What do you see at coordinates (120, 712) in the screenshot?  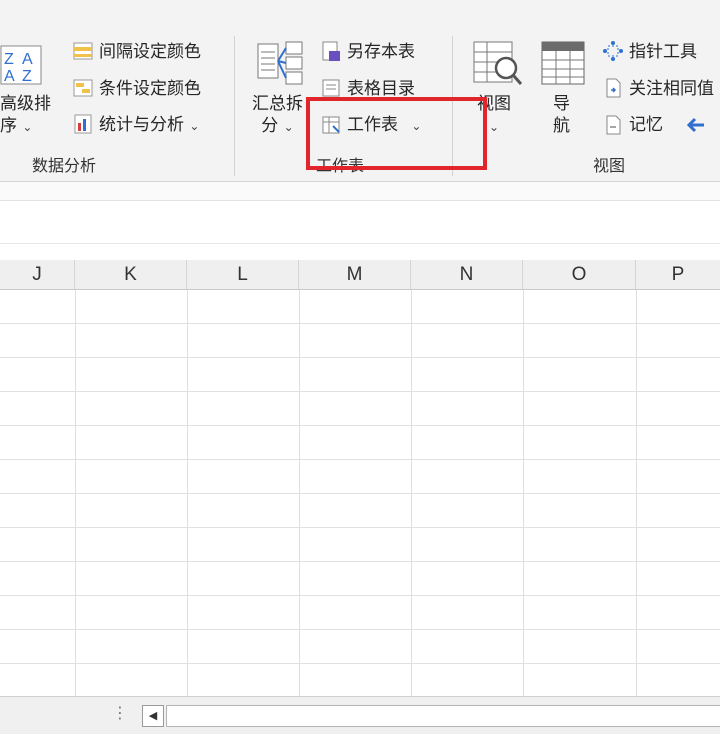 I see `split-handle-icon: ⋮` at bounding box center [120, 712].